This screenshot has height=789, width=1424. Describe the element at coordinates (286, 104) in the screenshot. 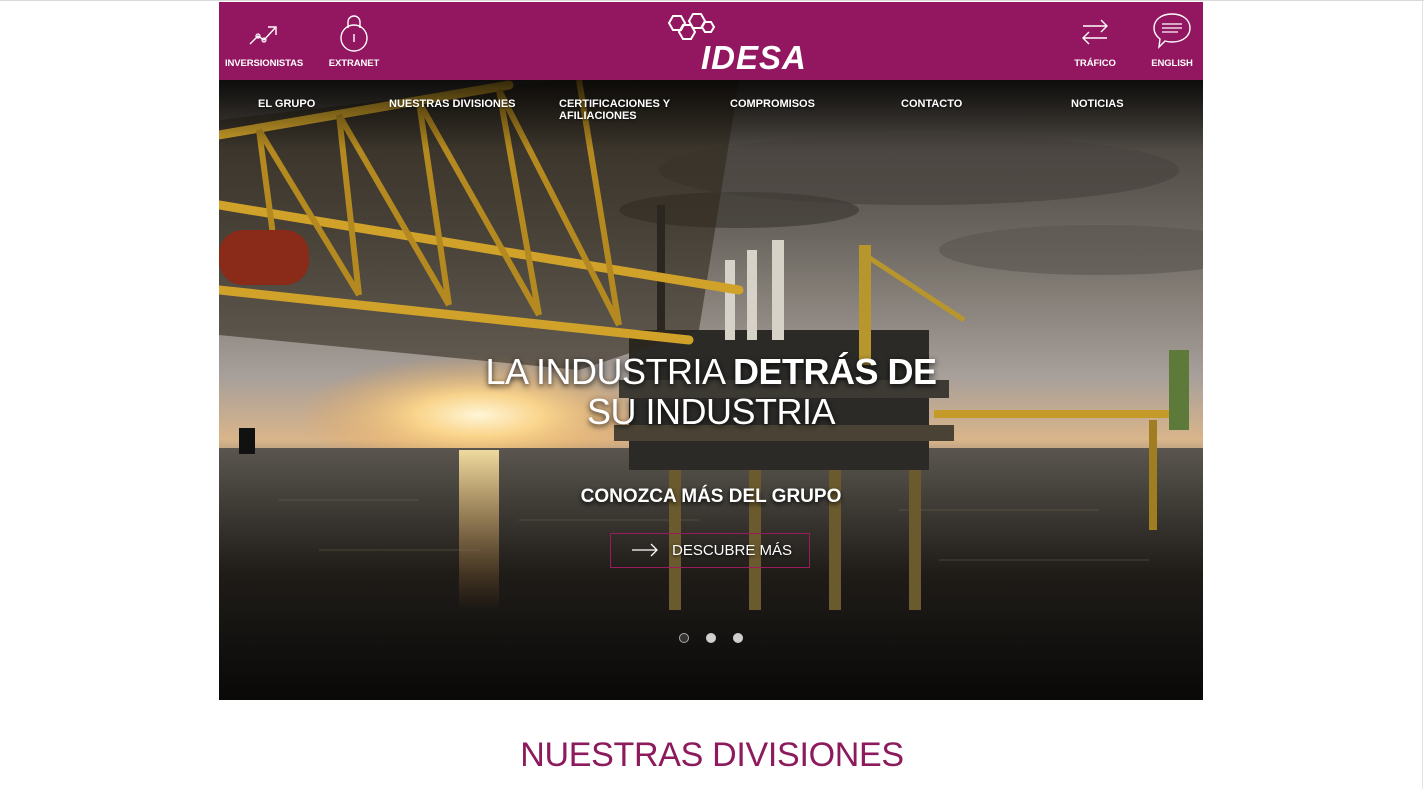

I see `nav-item-el-grupo: EL GRUPO` at that location.